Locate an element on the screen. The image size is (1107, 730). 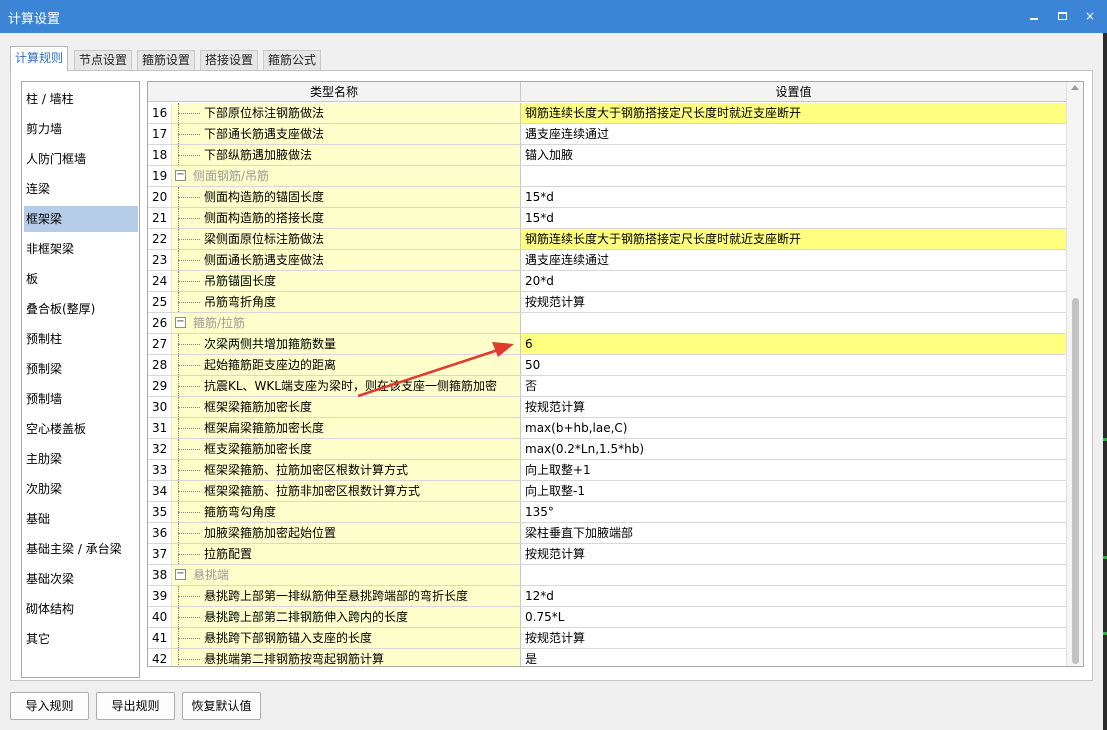
table-row: 20 侧面构造筋的锚固长度 15*d is located at coordinates (607, 197).